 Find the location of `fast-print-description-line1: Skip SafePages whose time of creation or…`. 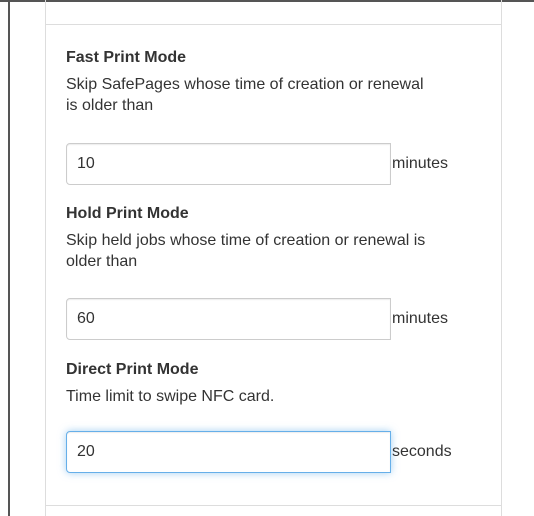

fast-print-description-line1: Skip SafePages whose time of creation or… is located at coordinates (245, 84).